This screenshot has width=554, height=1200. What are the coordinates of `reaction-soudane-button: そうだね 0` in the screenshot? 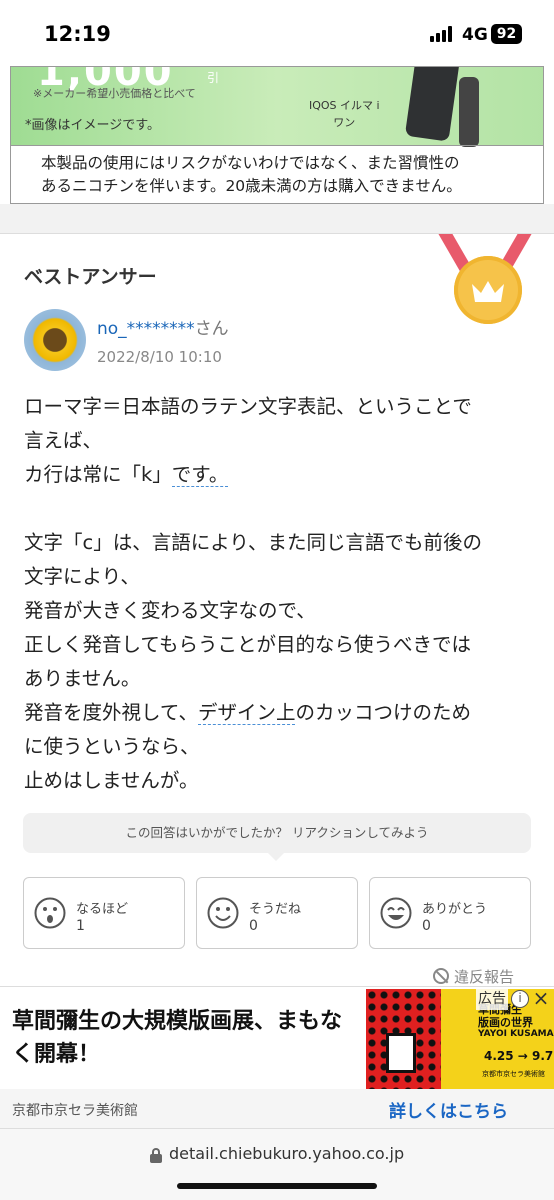 It's located at (277, 913).